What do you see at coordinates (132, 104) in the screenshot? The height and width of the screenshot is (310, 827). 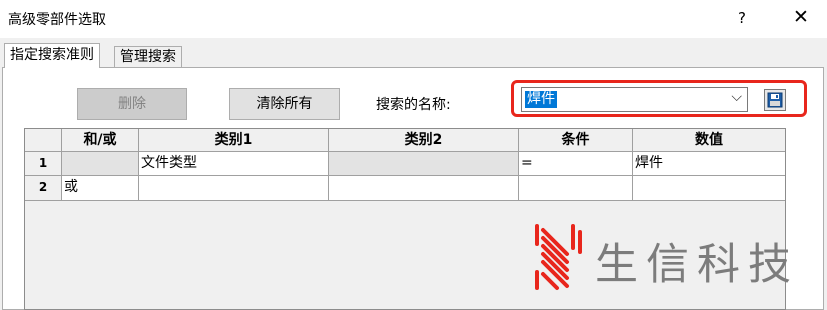 I see `delete-button: 删除` at bounding box center [132, 104].